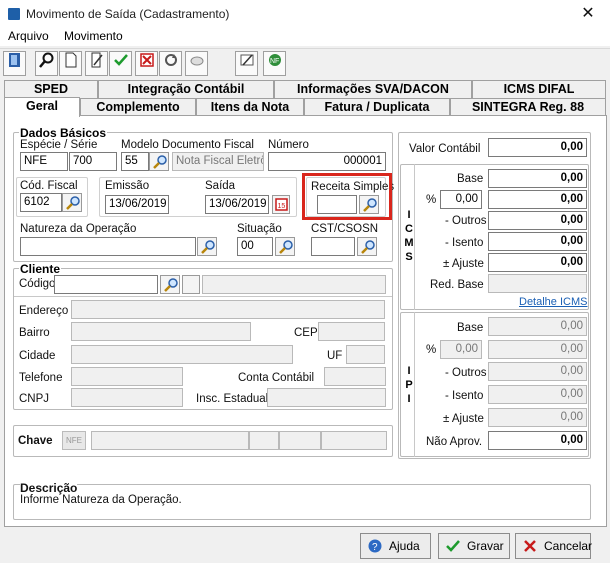  Describe the element at coordinates (461, 349) in the screenshot. I see `ipi-pct-field: 0,00` at that location.